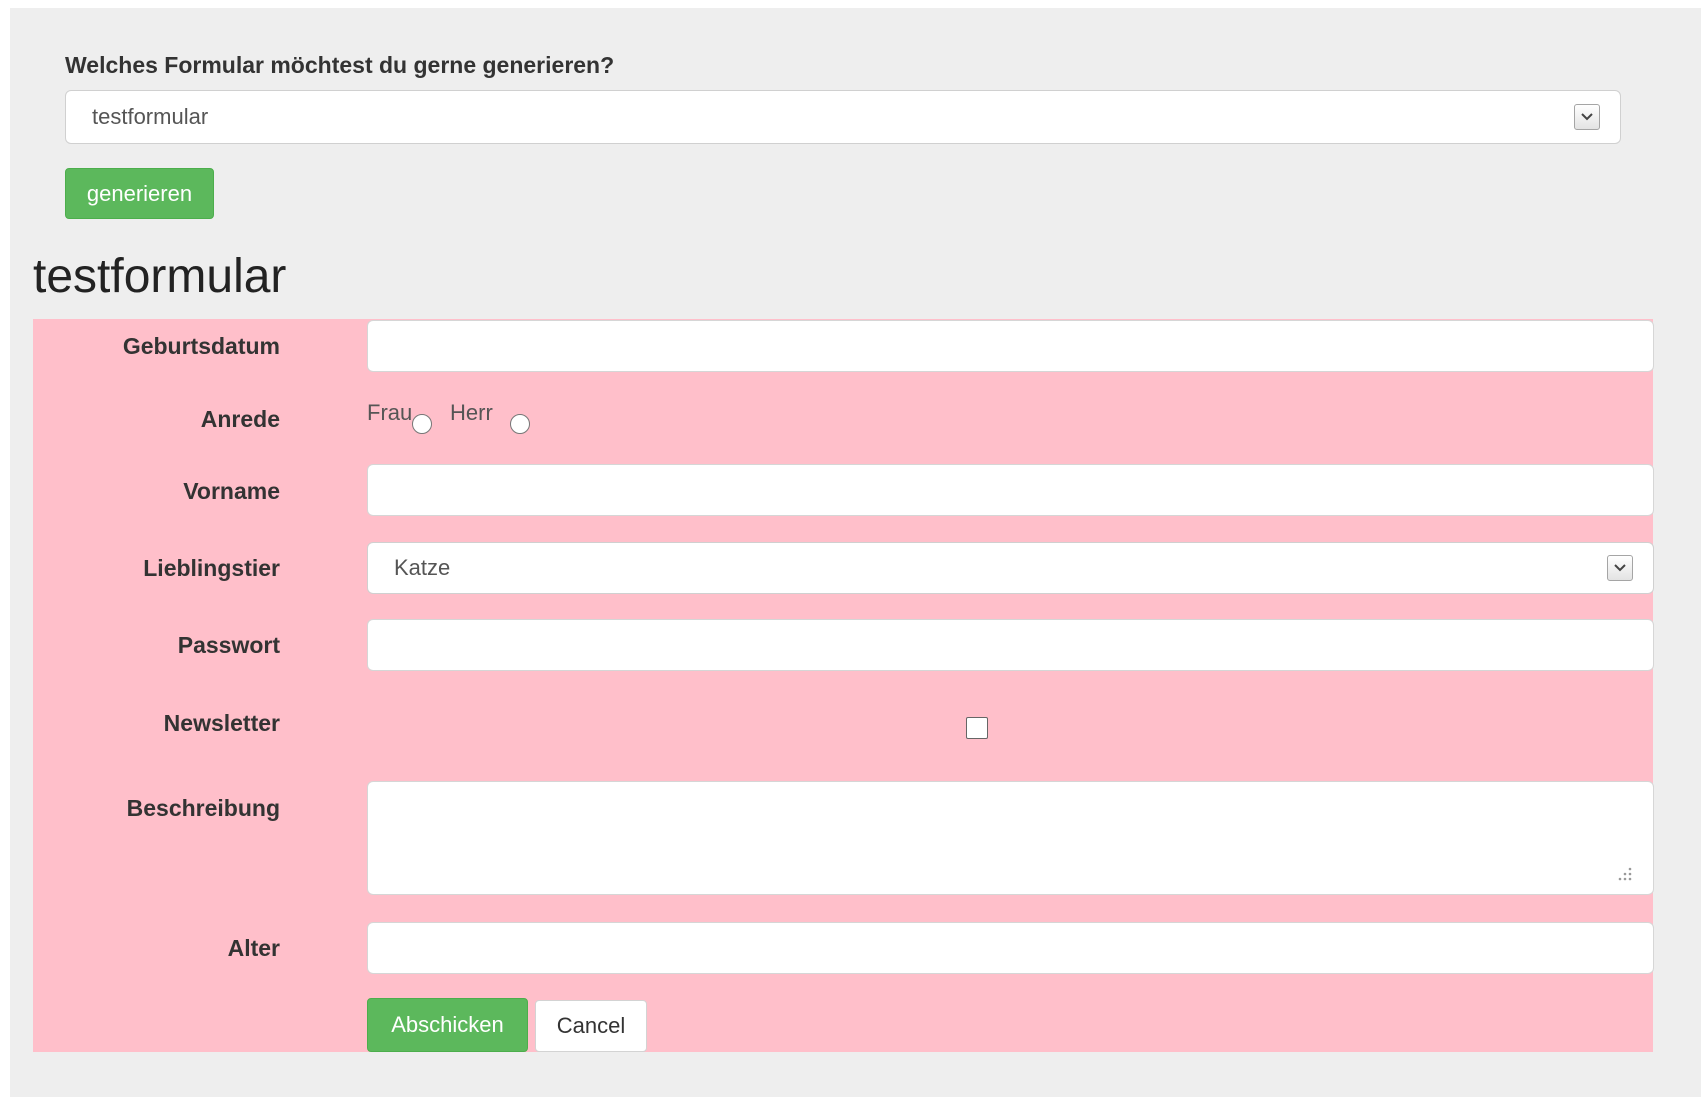 This screenshot has height=1097, width=1701. What do you see at coordinates (471, 412) in the screenshot?
I see `salutation-option-herr-label: Herr` at bounding box center [471, 412].